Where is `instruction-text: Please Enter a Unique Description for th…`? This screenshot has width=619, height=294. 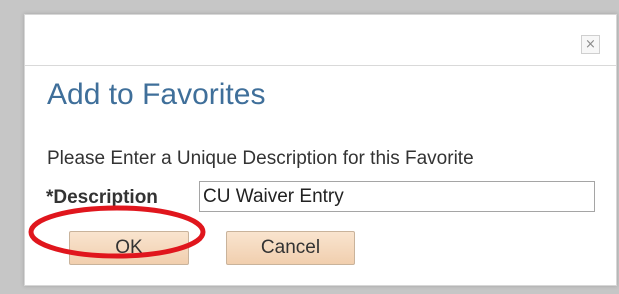 instruction-text: Please Enter a Unique Description for th… is located at coordinates (260, 158).